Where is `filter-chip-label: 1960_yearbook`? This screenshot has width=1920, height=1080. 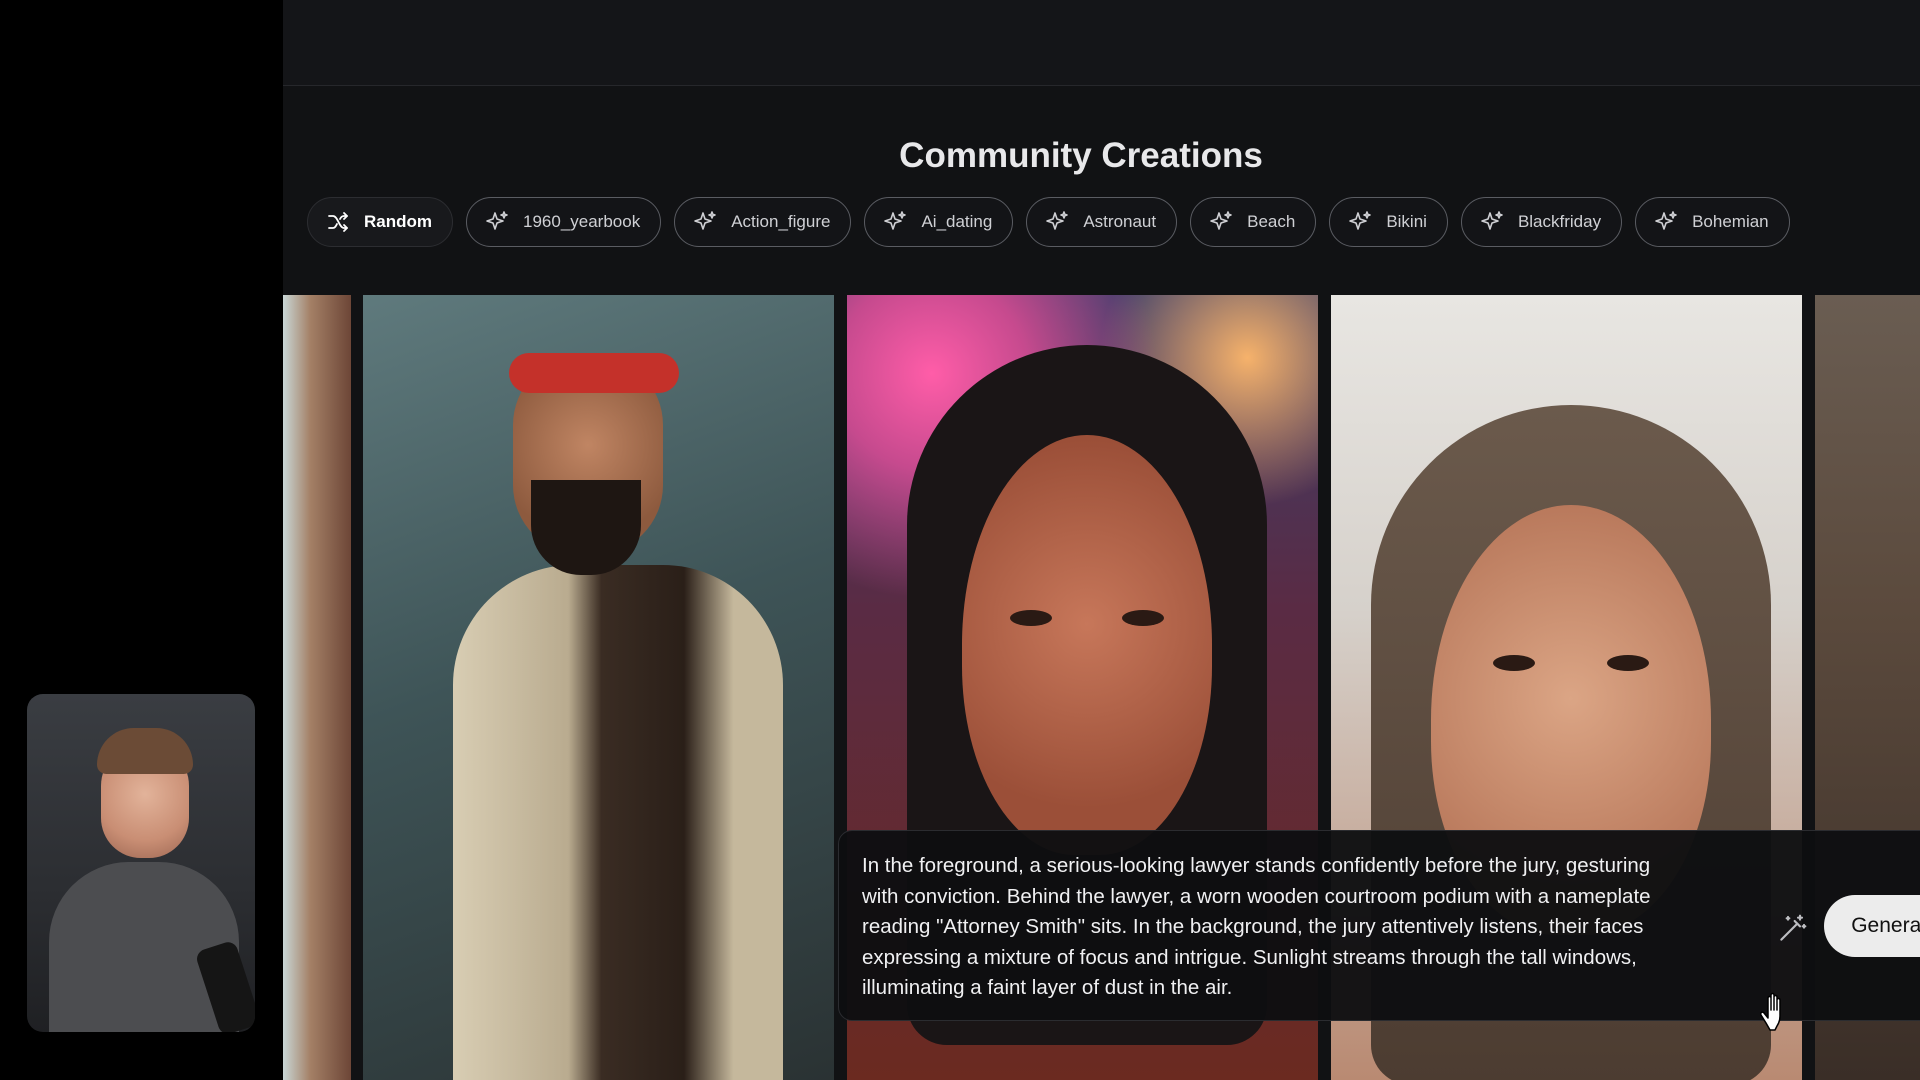 filter-chip-label: 1960_yearbook is located at coordinates (582, 221).